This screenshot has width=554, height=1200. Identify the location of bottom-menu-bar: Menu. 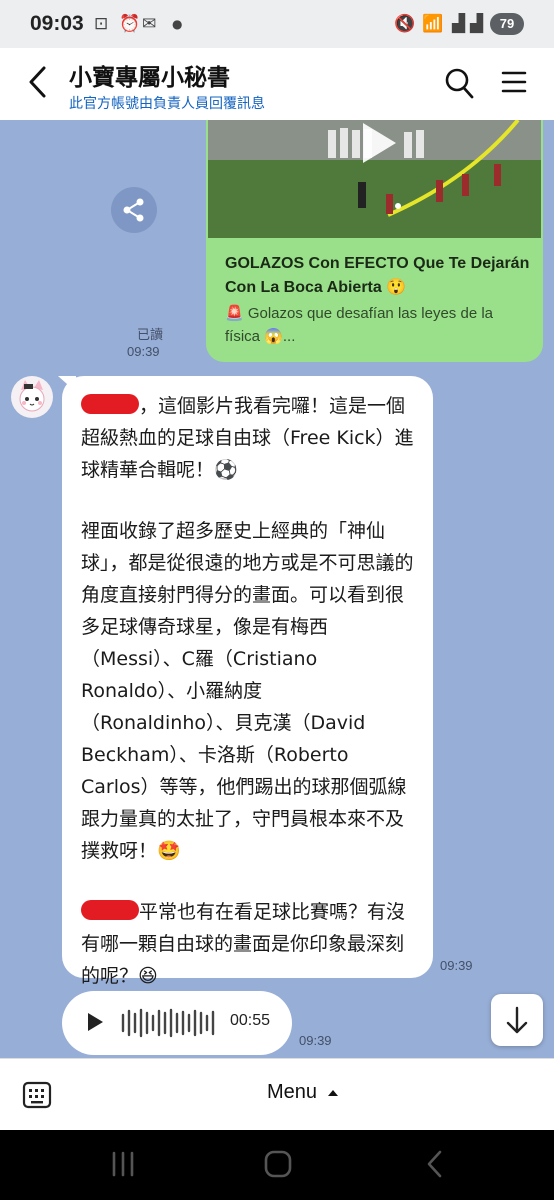
(277, 1094).